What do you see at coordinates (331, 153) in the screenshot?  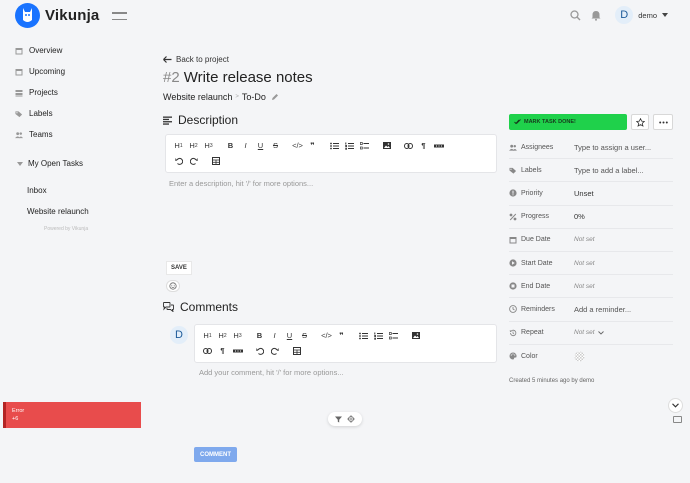 I see `description-editor: H1 H2 H3 B I U S </> ❞ ¶` at bounding box center [331, 153].